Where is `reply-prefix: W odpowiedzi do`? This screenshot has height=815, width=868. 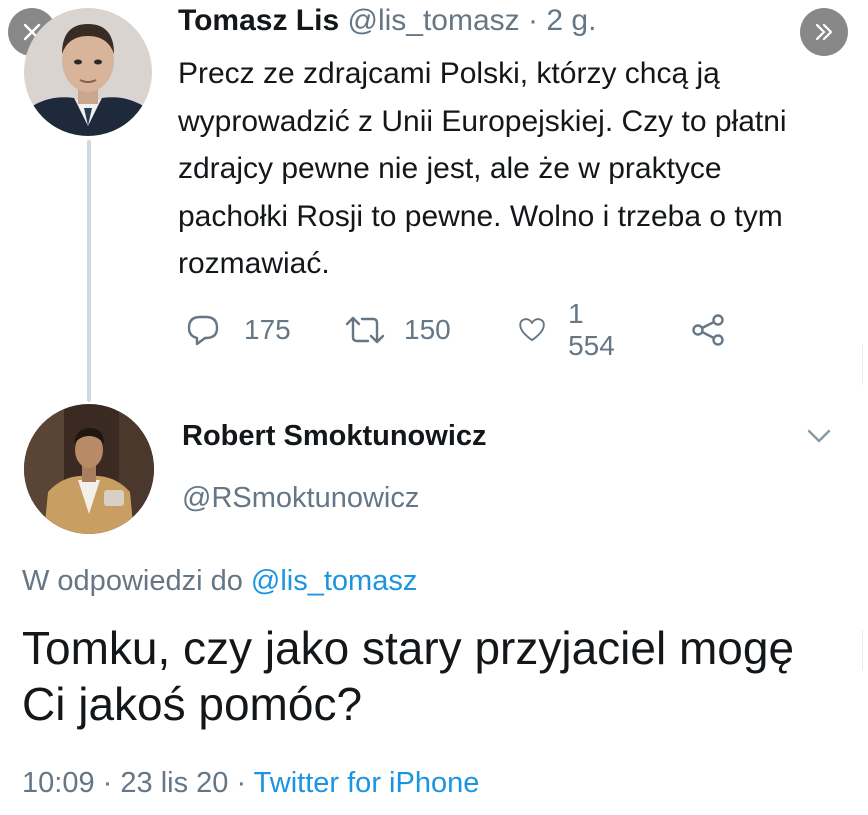 reply-prefix: W odpowiedzi do is located at coordinates (132, 581).